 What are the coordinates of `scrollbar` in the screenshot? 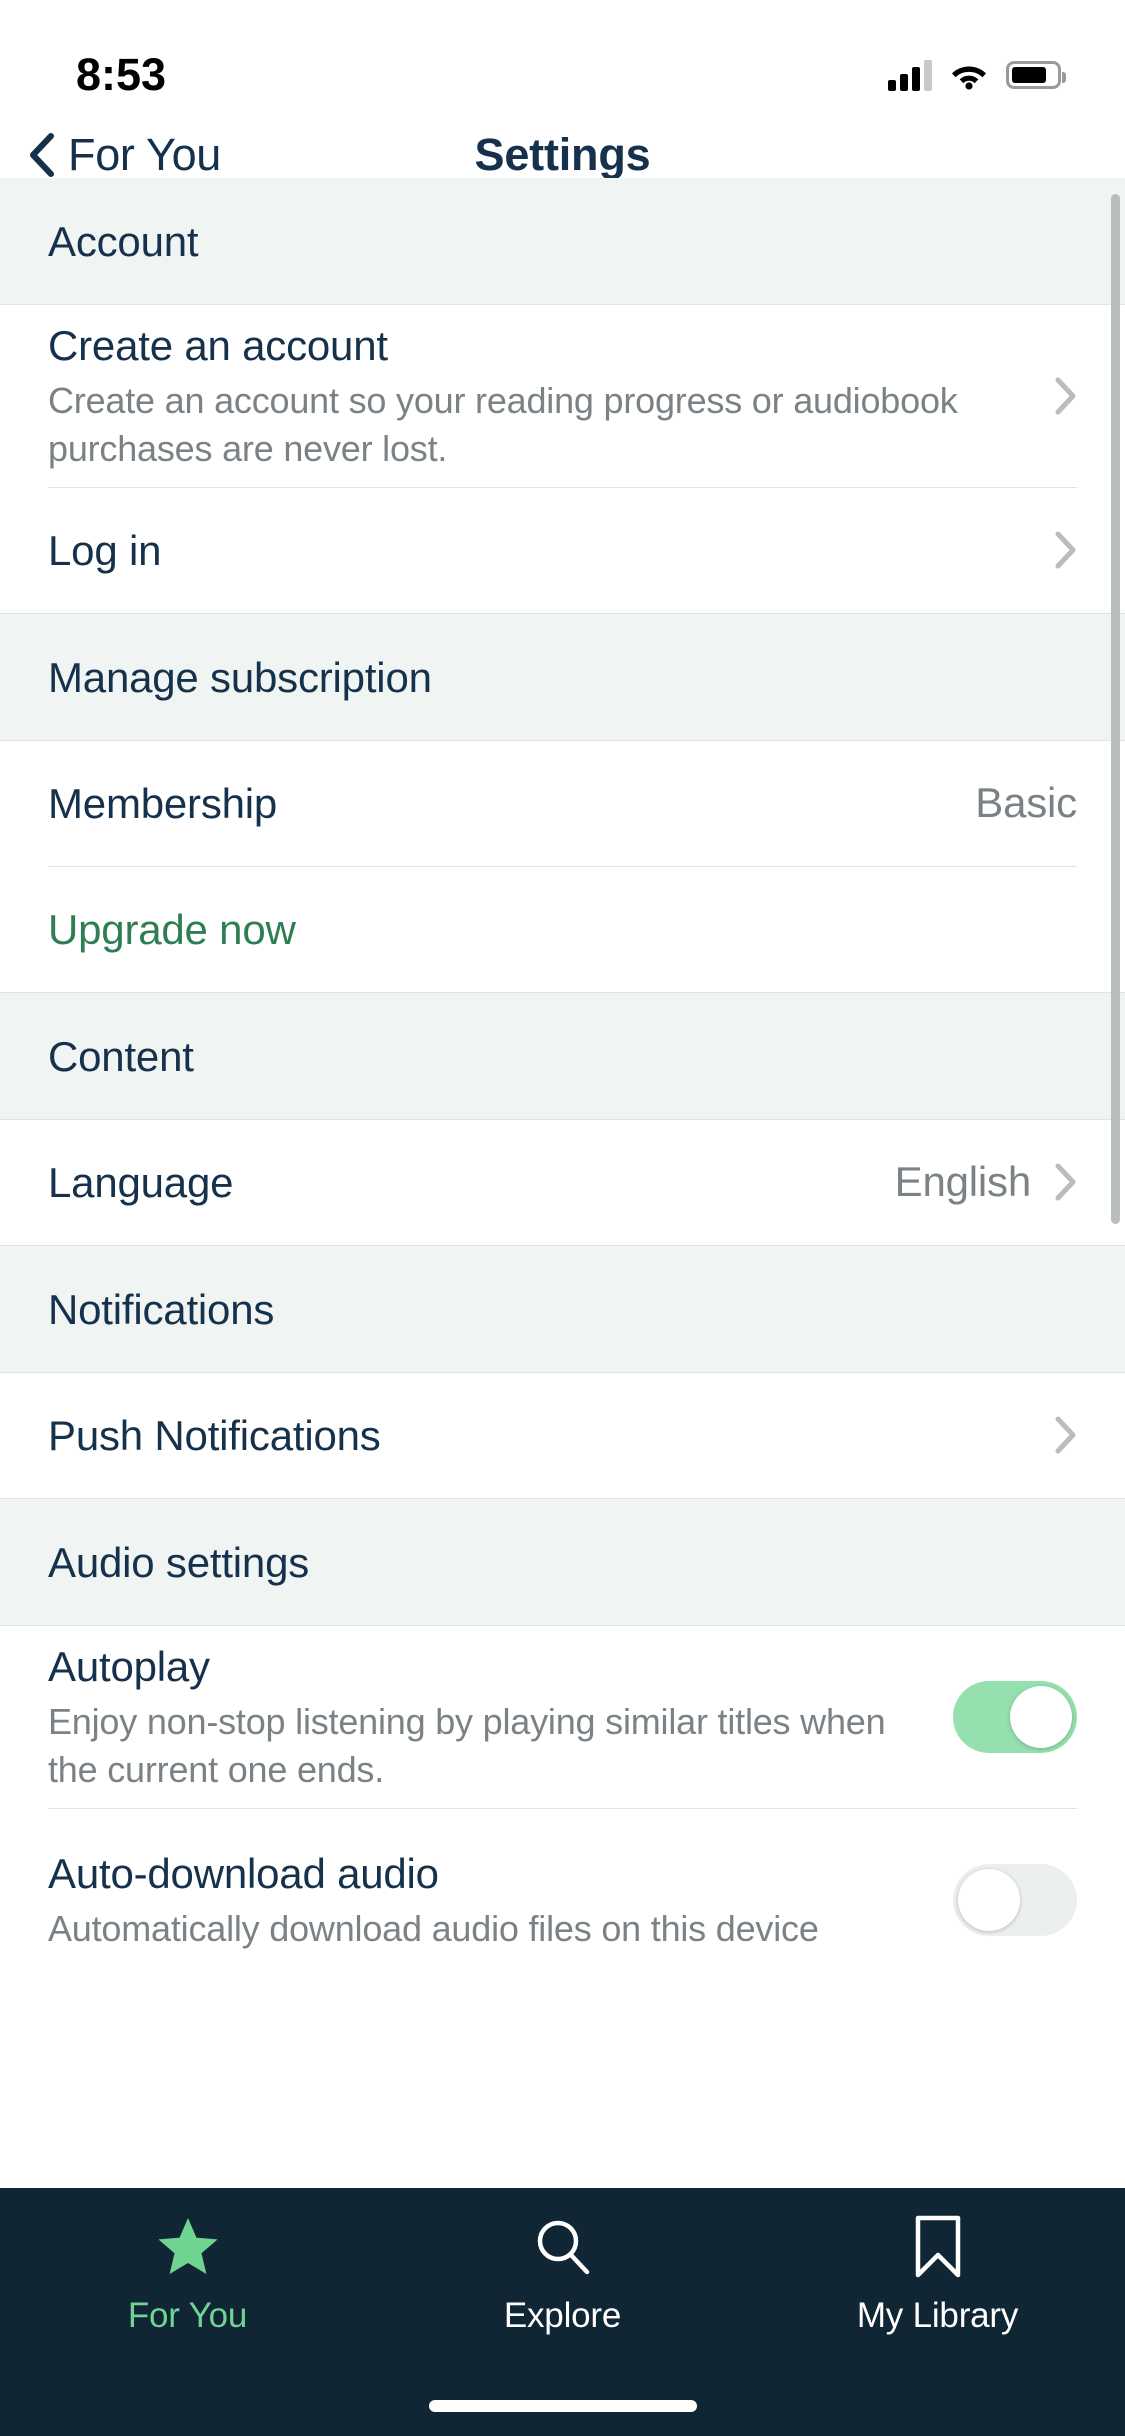 It's located at (1115, 709).